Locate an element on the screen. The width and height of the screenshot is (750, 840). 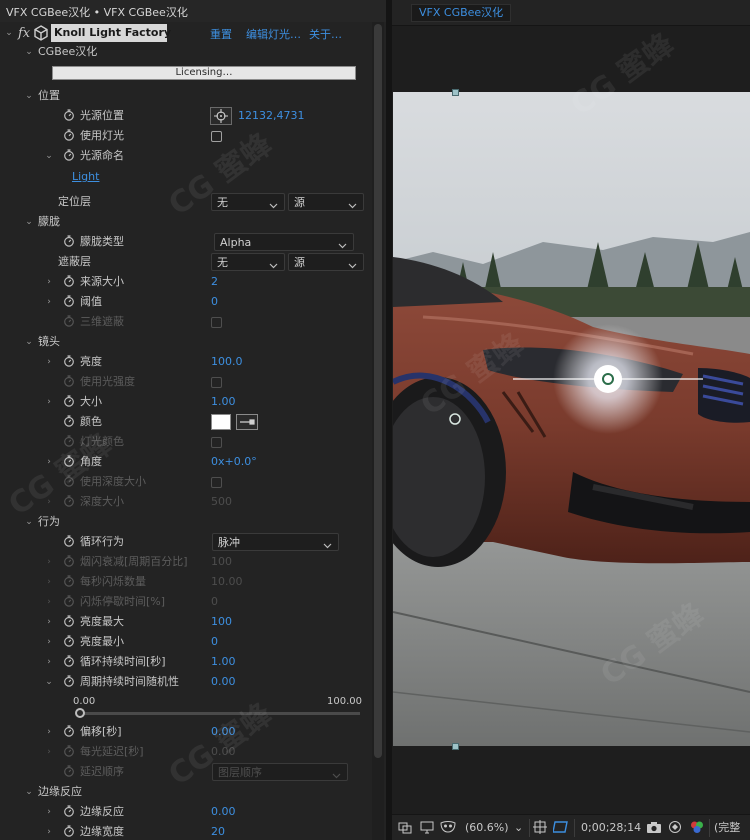
reset-link: 重置 is located at coordinates (221, 34).